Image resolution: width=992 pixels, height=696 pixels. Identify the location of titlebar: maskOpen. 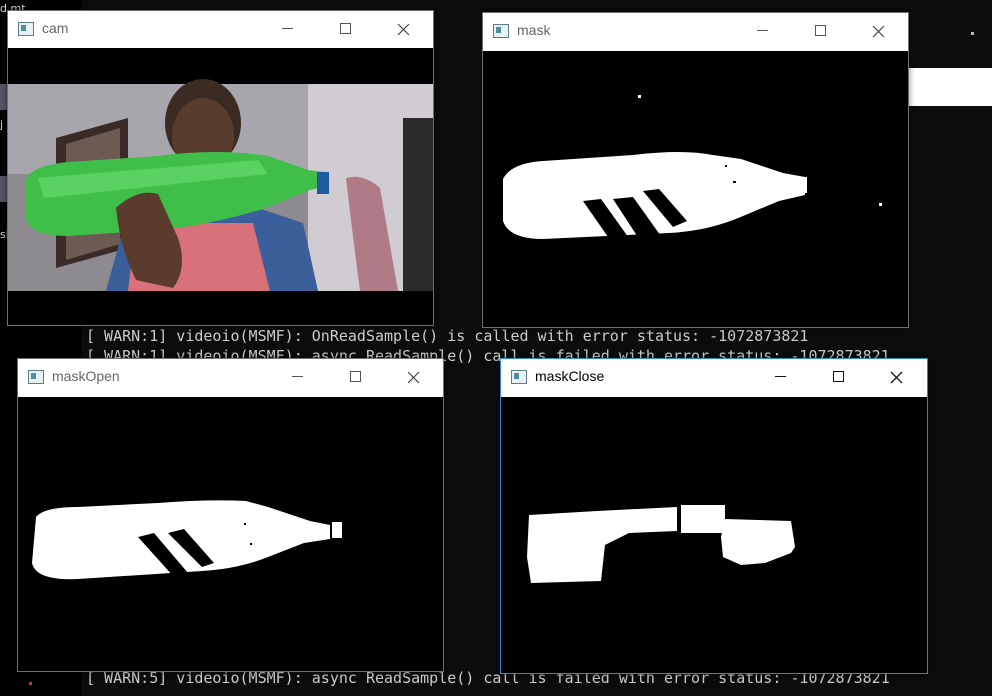
(230, 377).